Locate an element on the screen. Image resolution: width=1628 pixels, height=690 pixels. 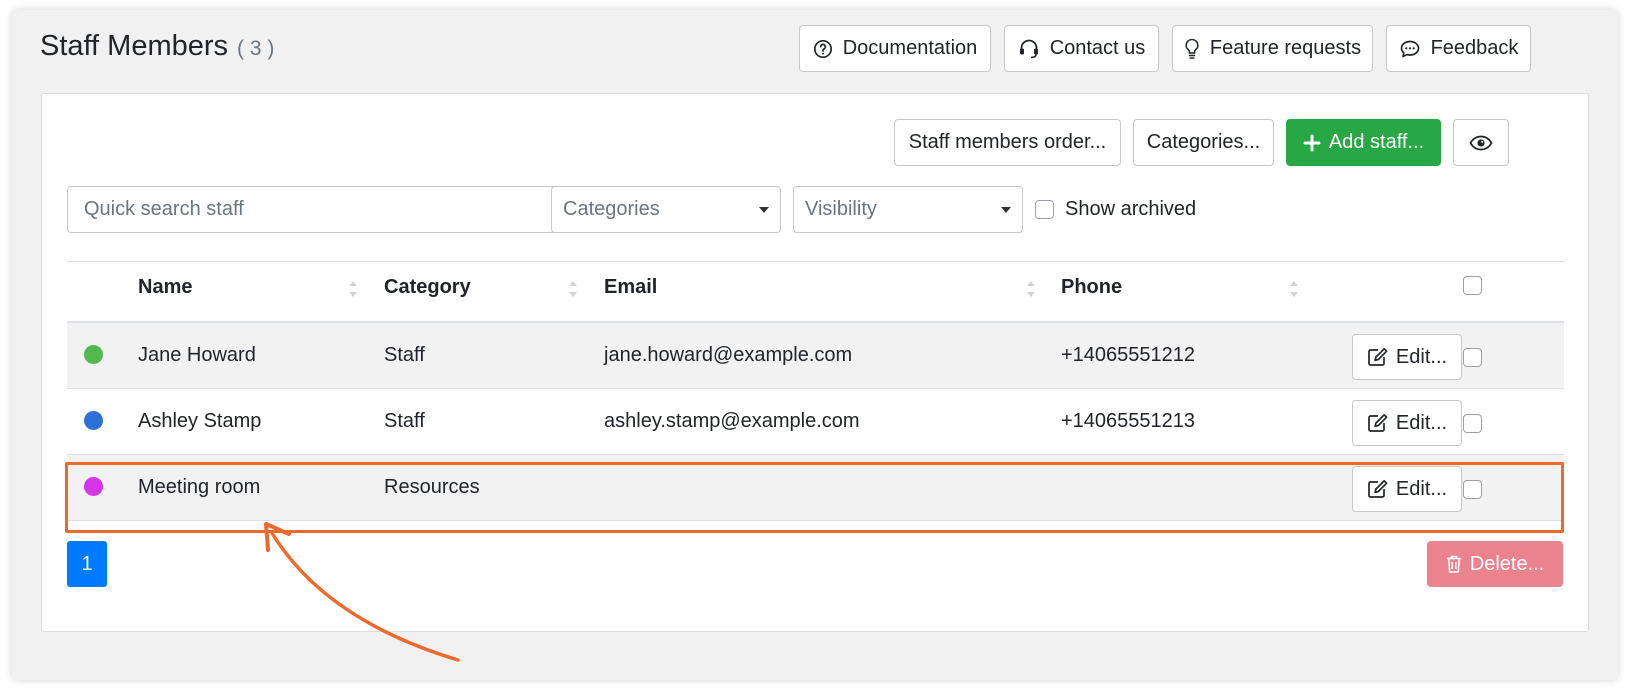
question-circle-icon is located at coordinates (822, 48).